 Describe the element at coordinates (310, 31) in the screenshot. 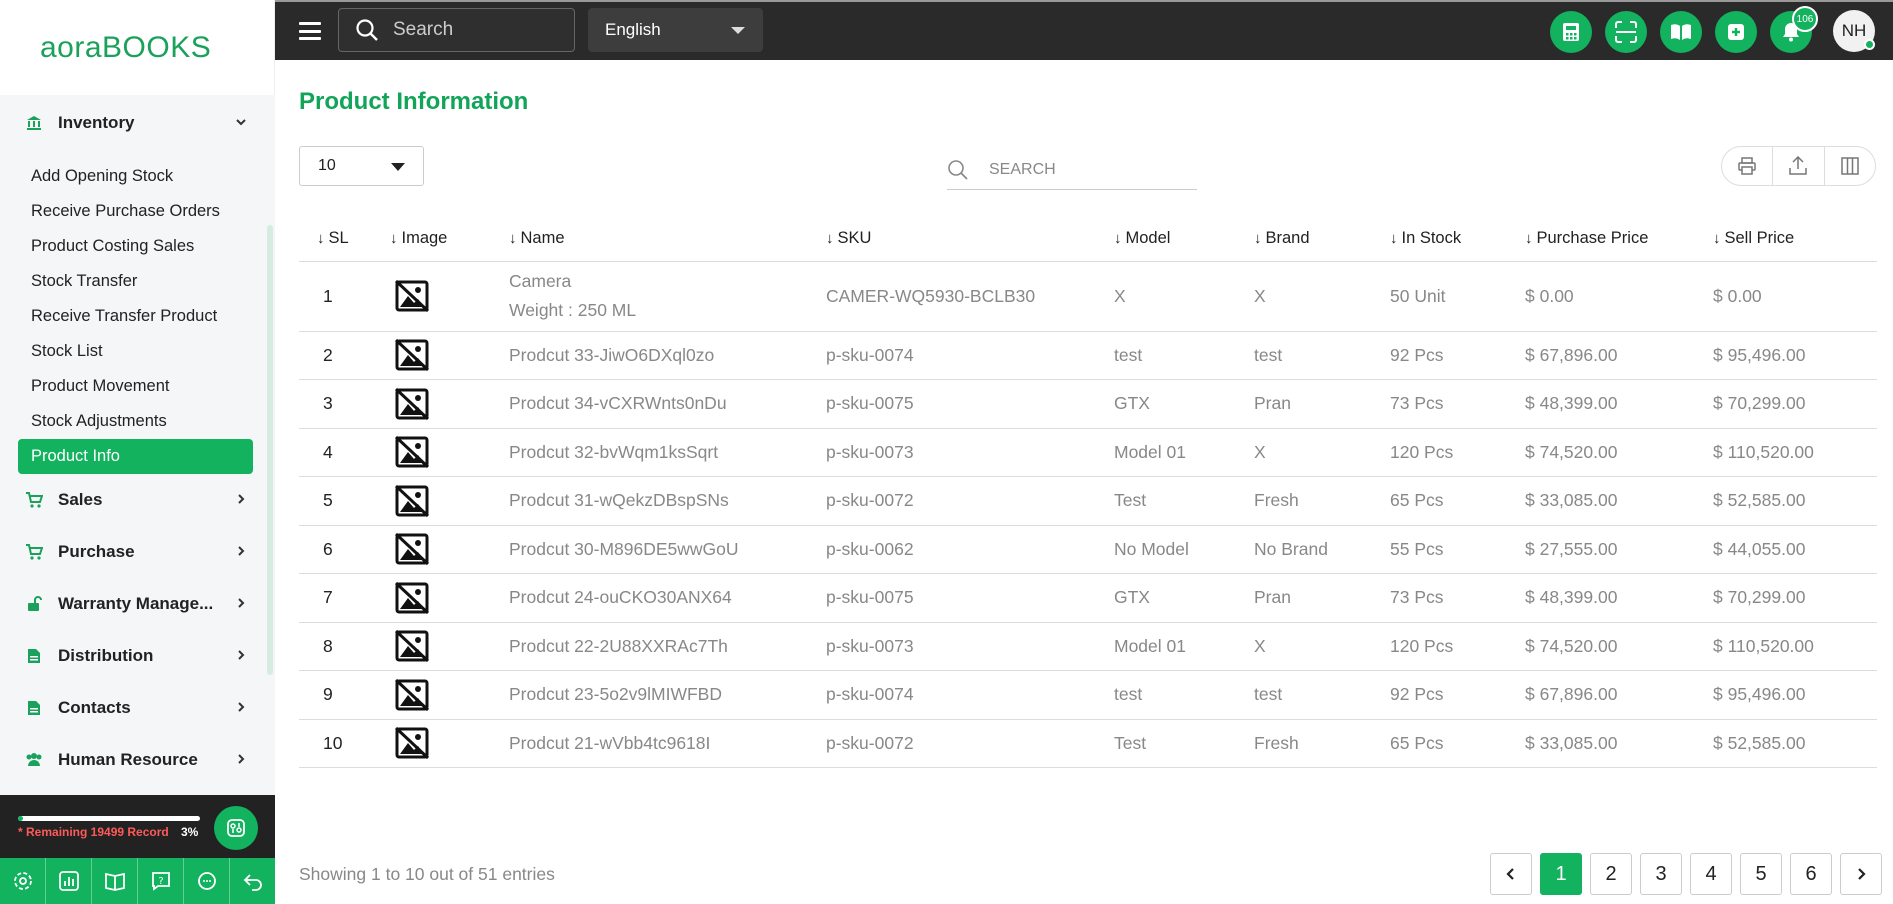

I see `menu-toggle-button` at that location.